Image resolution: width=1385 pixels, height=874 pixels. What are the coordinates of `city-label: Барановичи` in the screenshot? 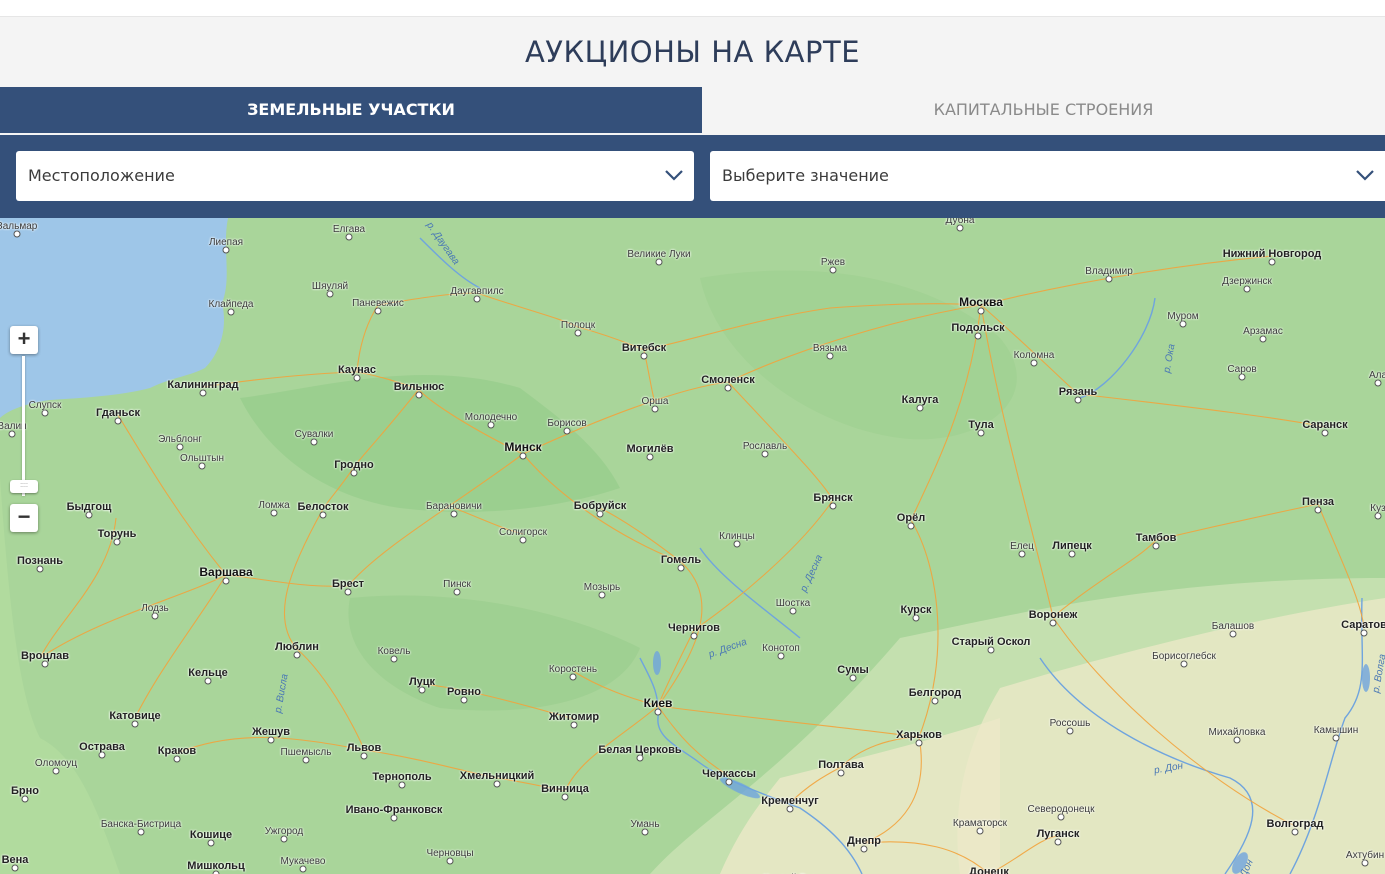 It's located at (454, 506).